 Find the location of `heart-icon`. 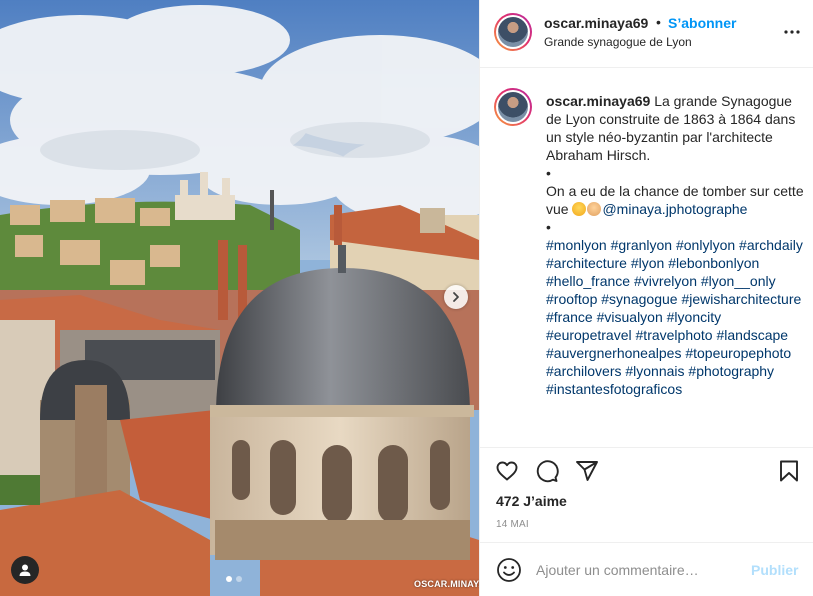

heart-icon is located at coordinates (507, 471).